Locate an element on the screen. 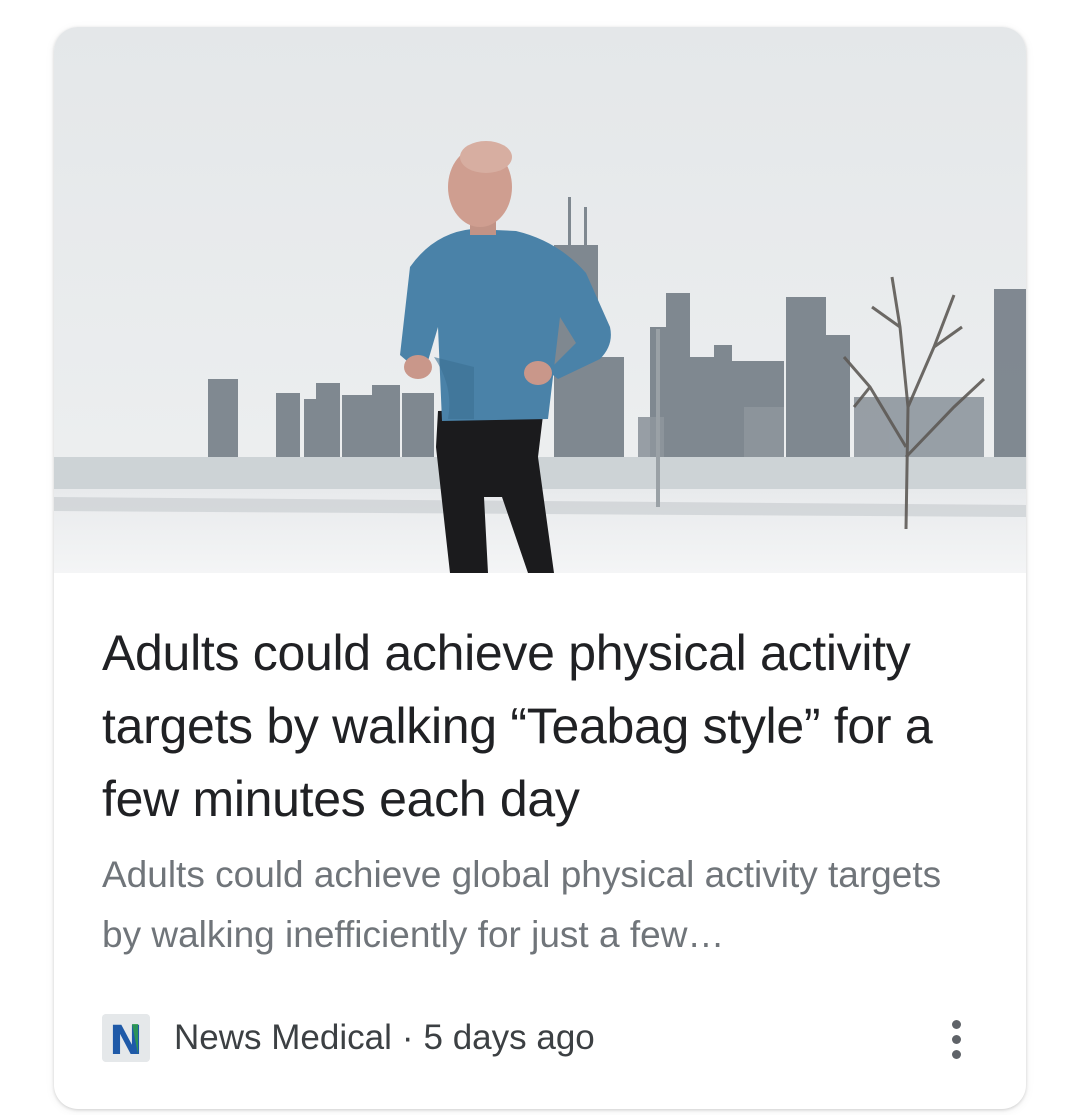  more-options-button is located at coordinates (956, 1039).